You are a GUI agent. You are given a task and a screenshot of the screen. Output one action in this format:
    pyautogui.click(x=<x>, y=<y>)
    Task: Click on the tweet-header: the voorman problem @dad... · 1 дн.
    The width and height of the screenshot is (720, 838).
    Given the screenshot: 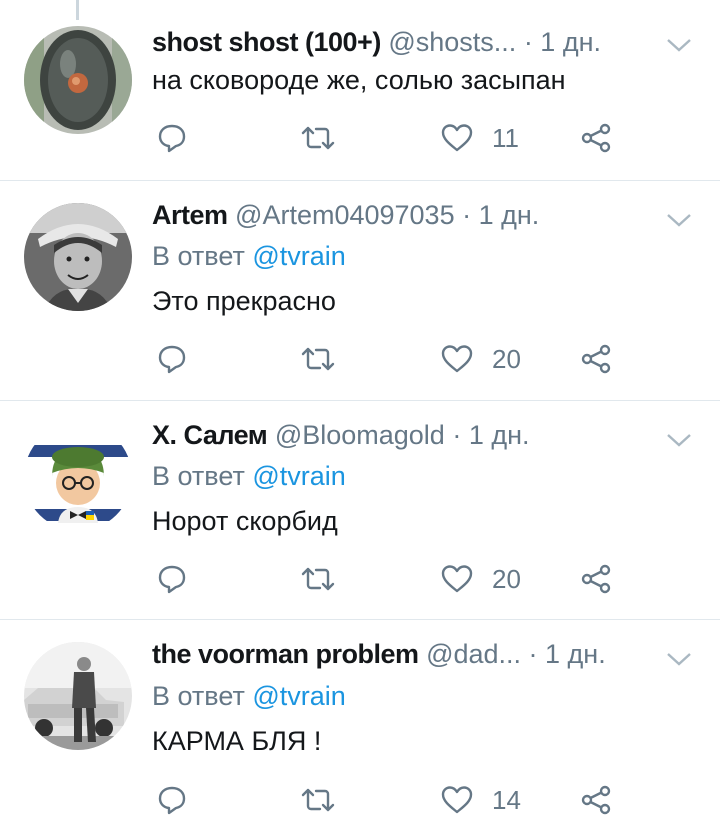 What is the action you would take?
    pyautogui.click(x=406, y=654)
    